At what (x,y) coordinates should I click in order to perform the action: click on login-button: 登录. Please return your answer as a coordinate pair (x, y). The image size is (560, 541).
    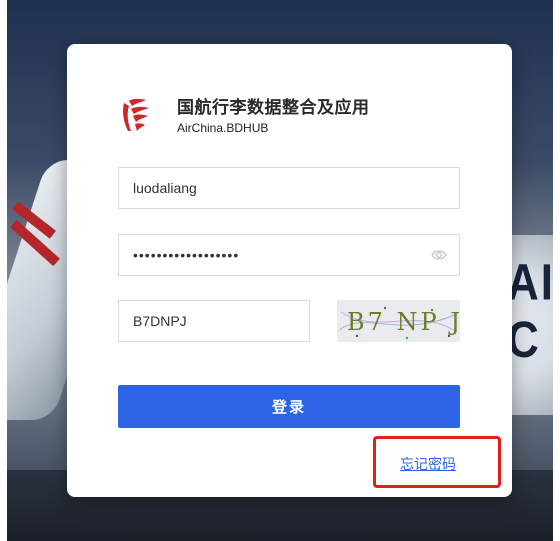
    Looking at the image, I should click on (289, 406).